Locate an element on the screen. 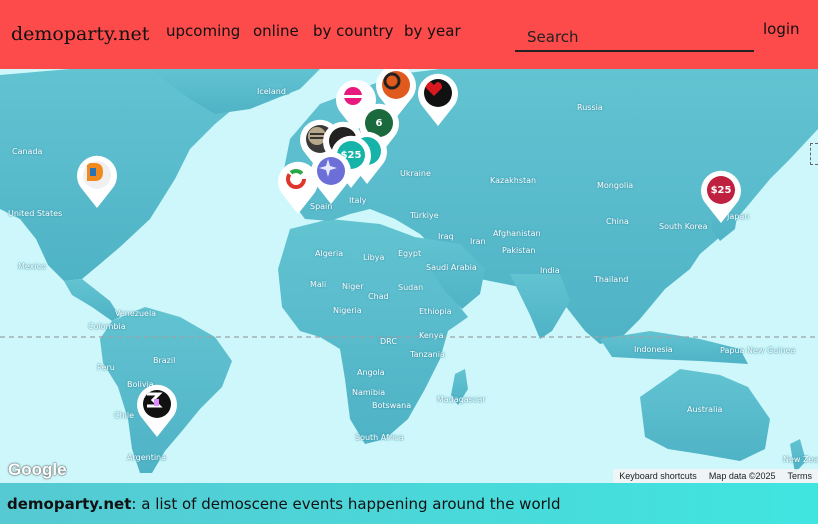 Image resolution: width=818 pixels, height=524 pixels. label-chile: Chile is located at coordinates (124, 415).